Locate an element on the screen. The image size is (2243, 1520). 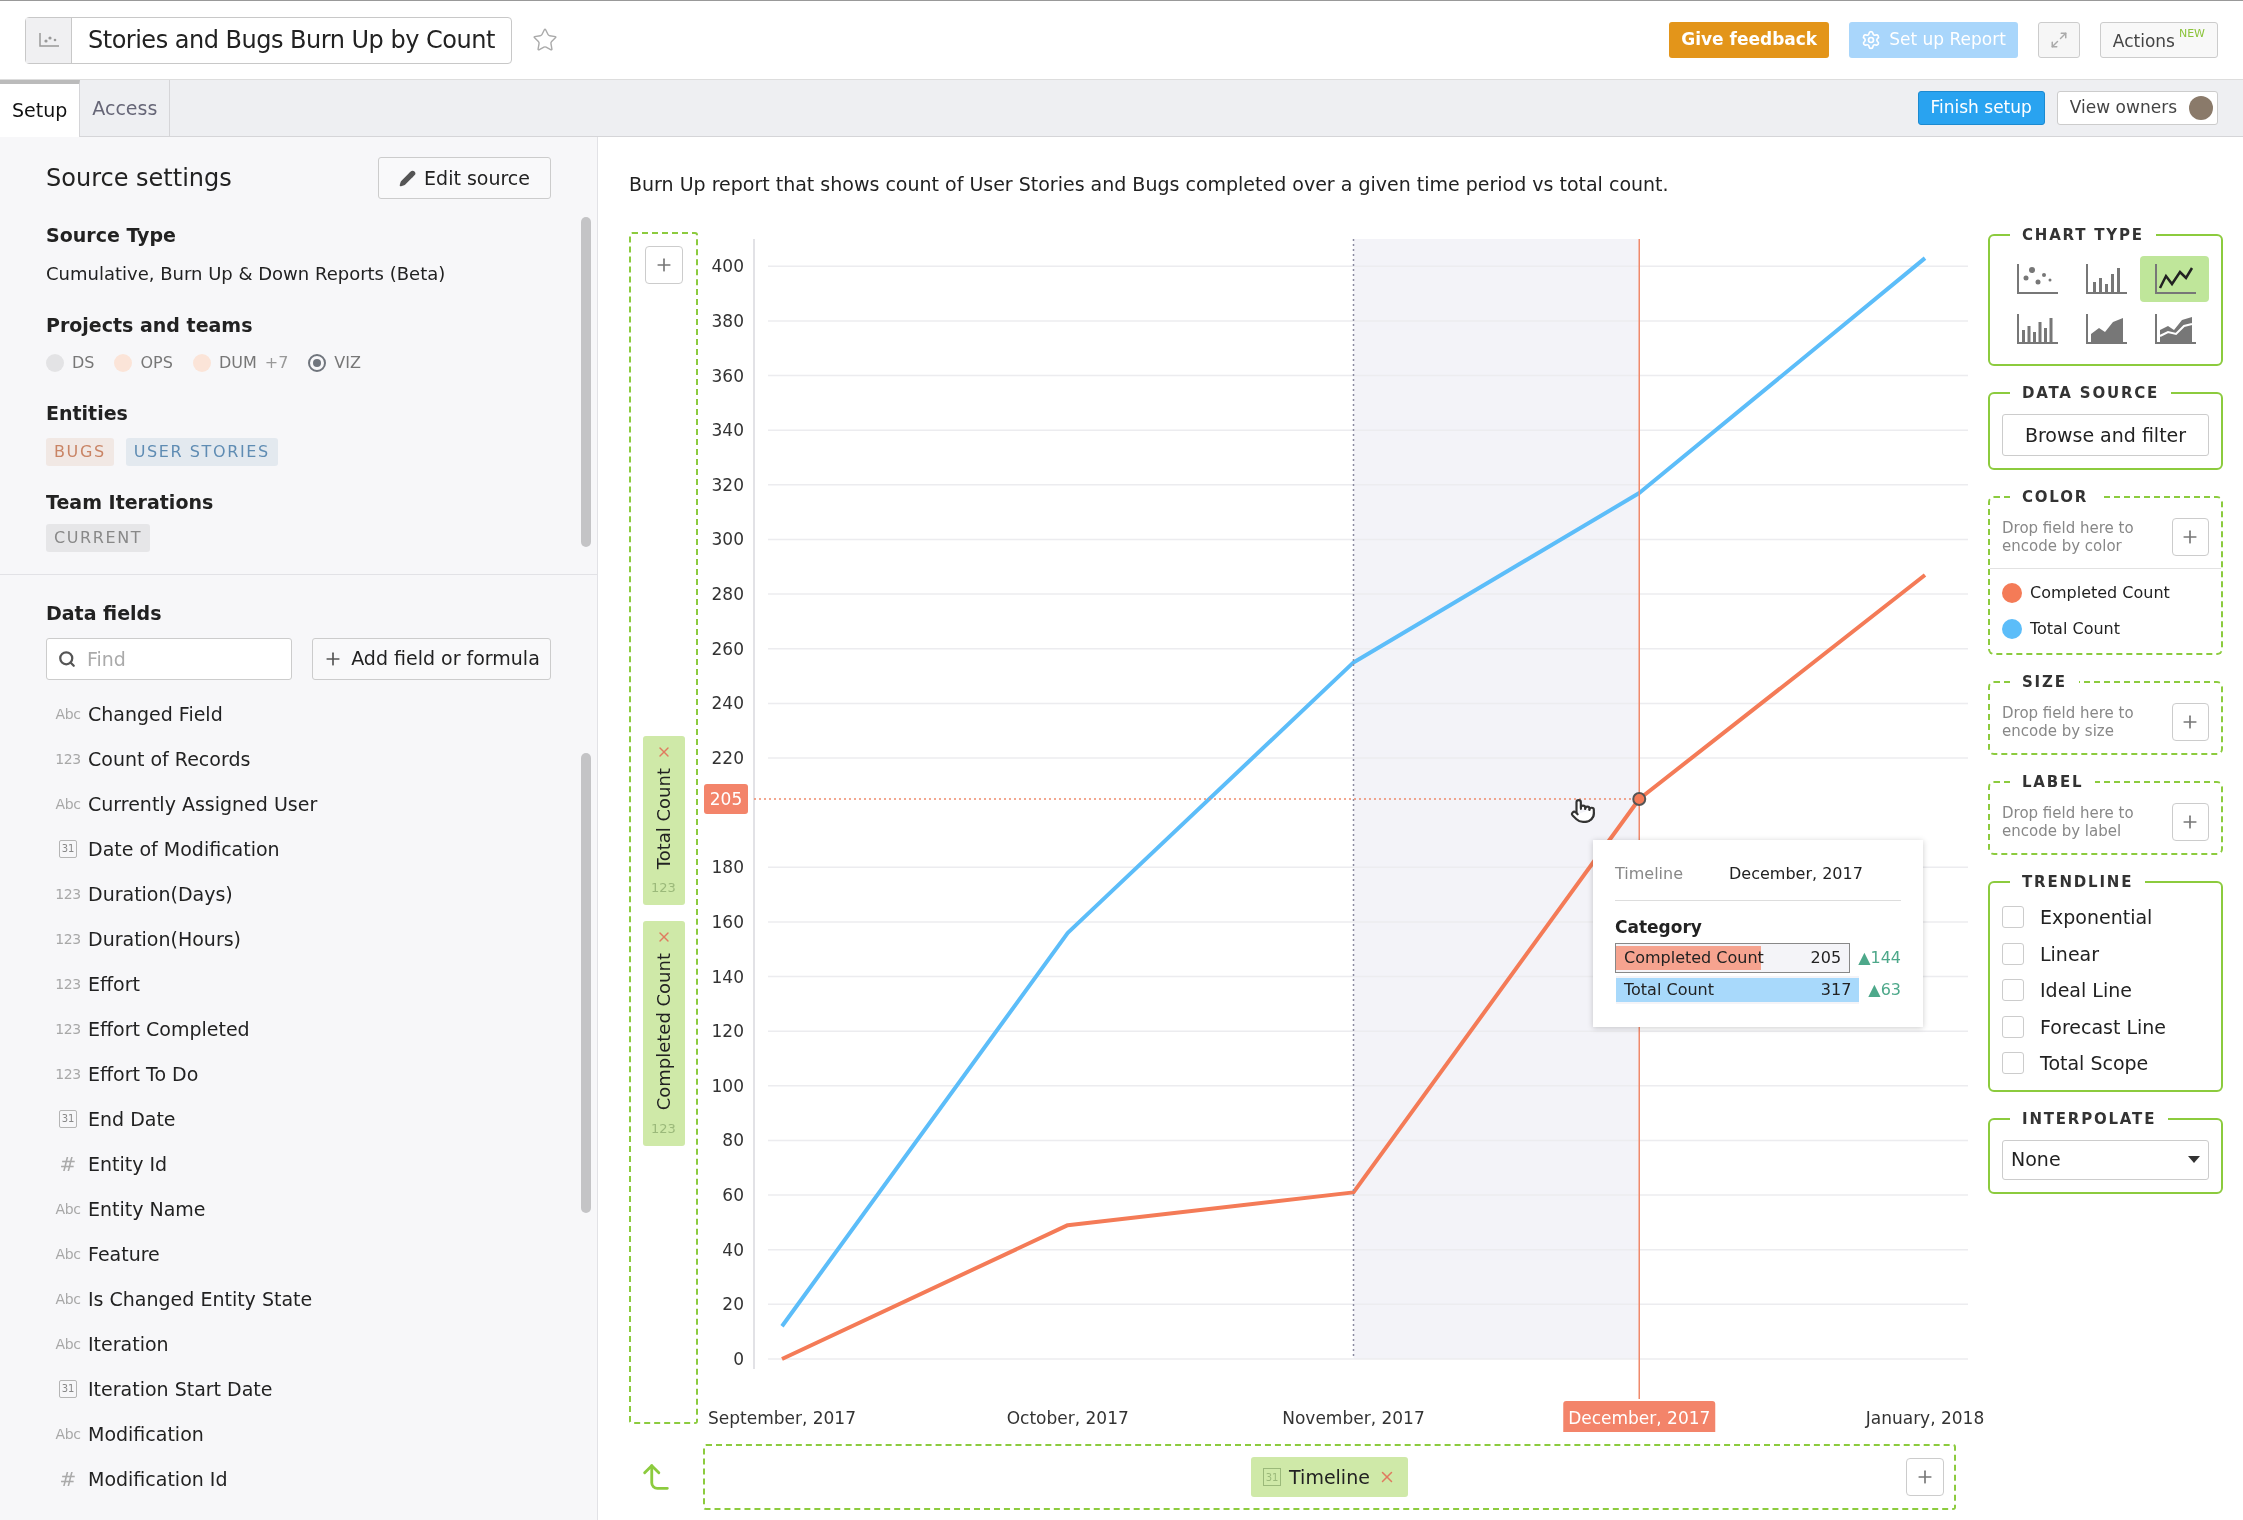
entity-tag: BUGS is located at coordinates (80, 451).